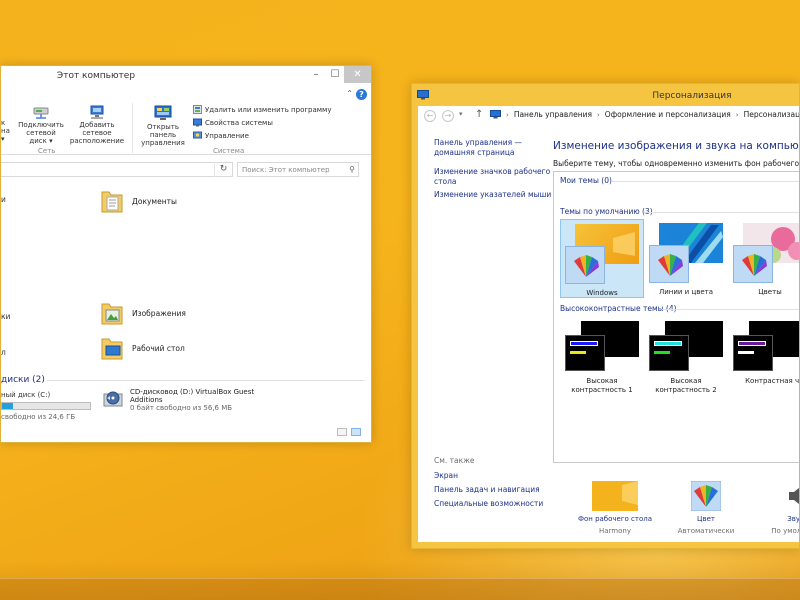 This screenshot has width=800, height=600. Describe the element at coordinates (606, 211) in the screenshot. I see `default-themes-header: Темы по умолчанию (3)` at that location.